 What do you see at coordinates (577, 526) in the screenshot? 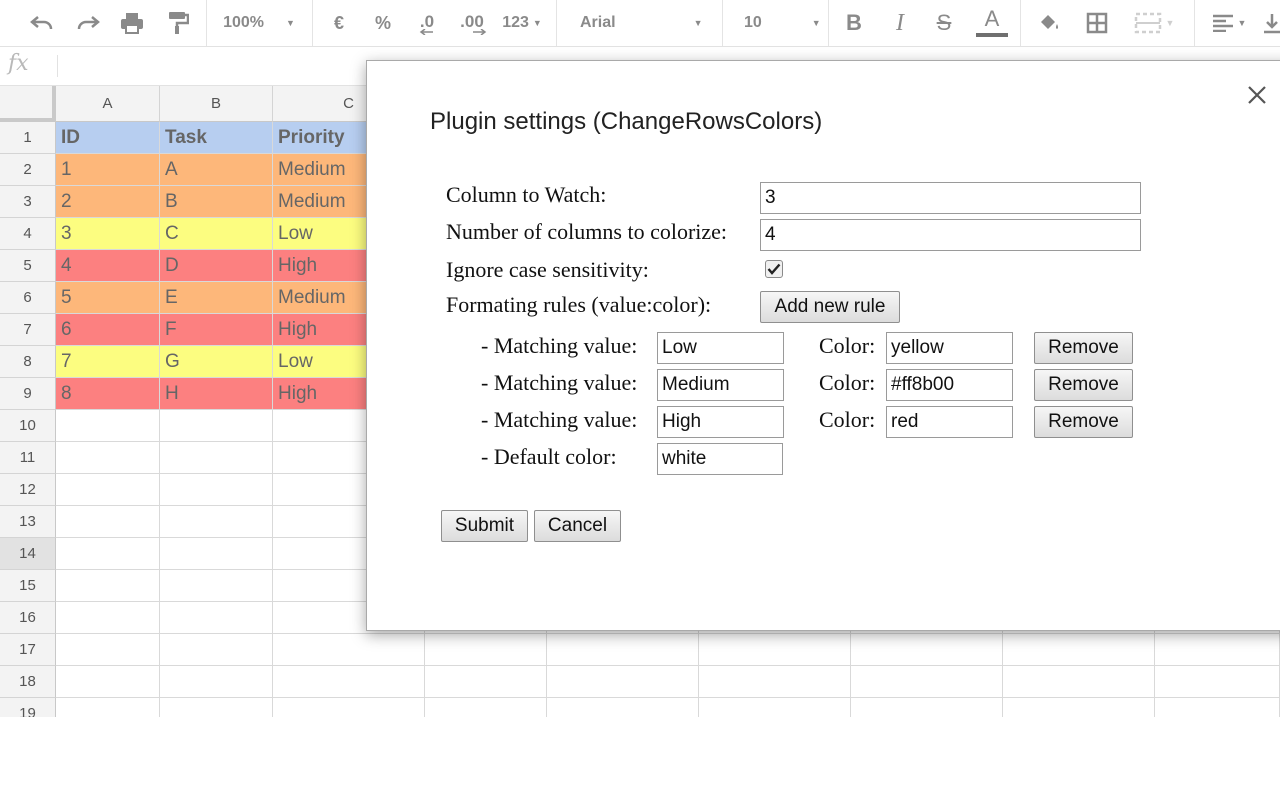
I see `cancel-button: Cancel` at bounding box center [577, 526].